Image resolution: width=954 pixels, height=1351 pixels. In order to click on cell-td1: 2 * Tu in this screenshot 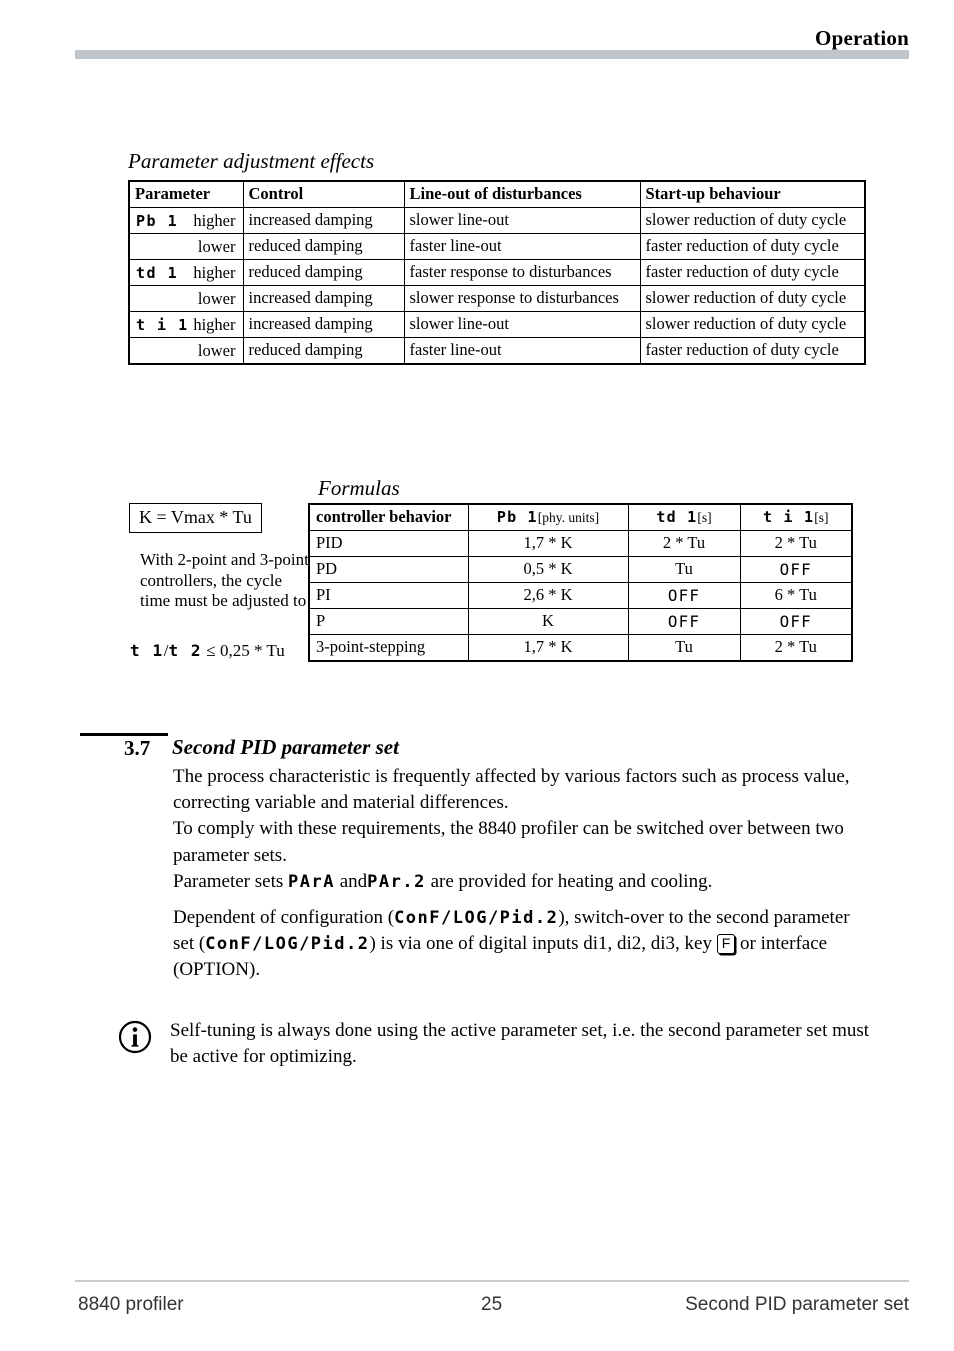, I will do `click(684, 543)`.